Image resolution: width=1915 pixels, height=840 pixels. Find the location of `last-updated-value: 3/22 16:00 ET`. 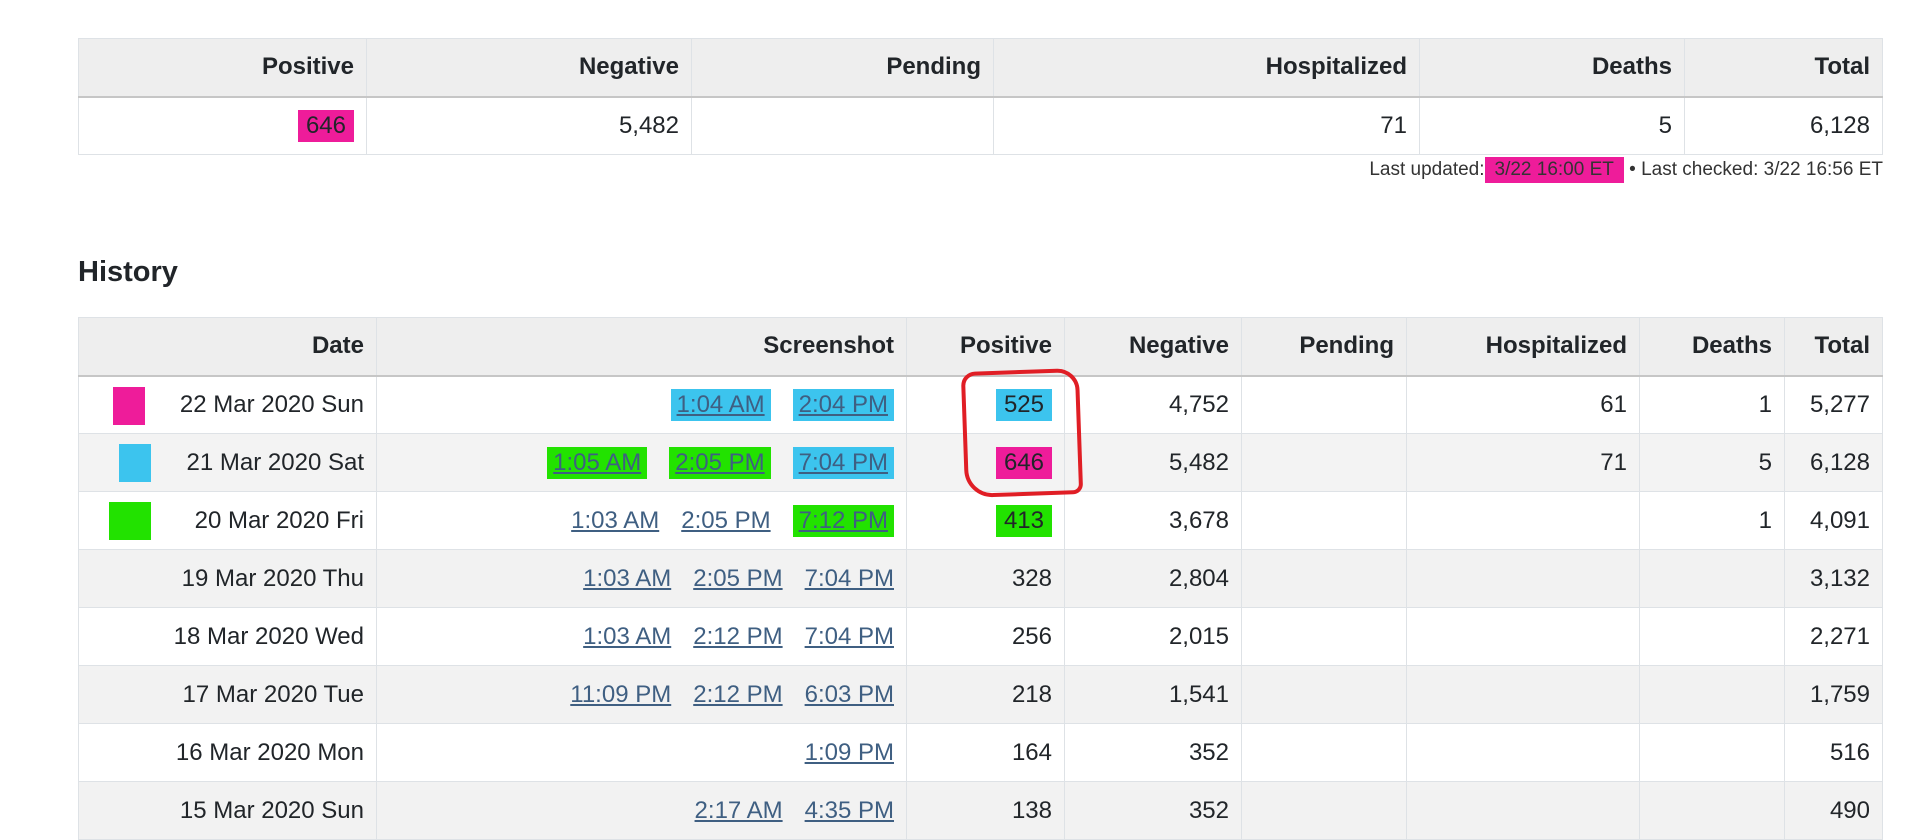

last-updated-value: 3/22 16:00 ET is located at coordinates (1554, 170).